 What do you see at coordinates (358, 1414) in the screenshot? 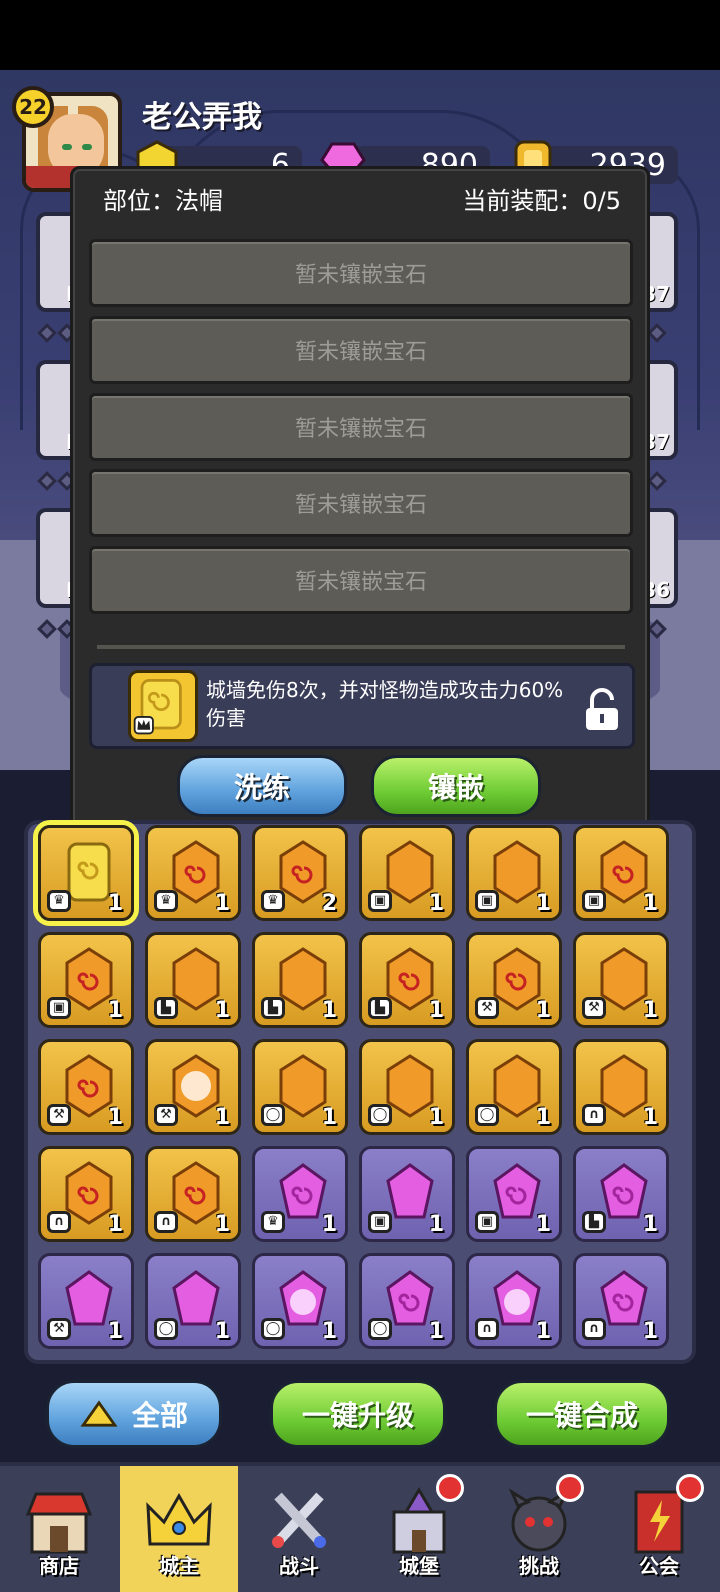
I see `upgrade-all-button: 一键升级` at bounding box center [358, 1414].